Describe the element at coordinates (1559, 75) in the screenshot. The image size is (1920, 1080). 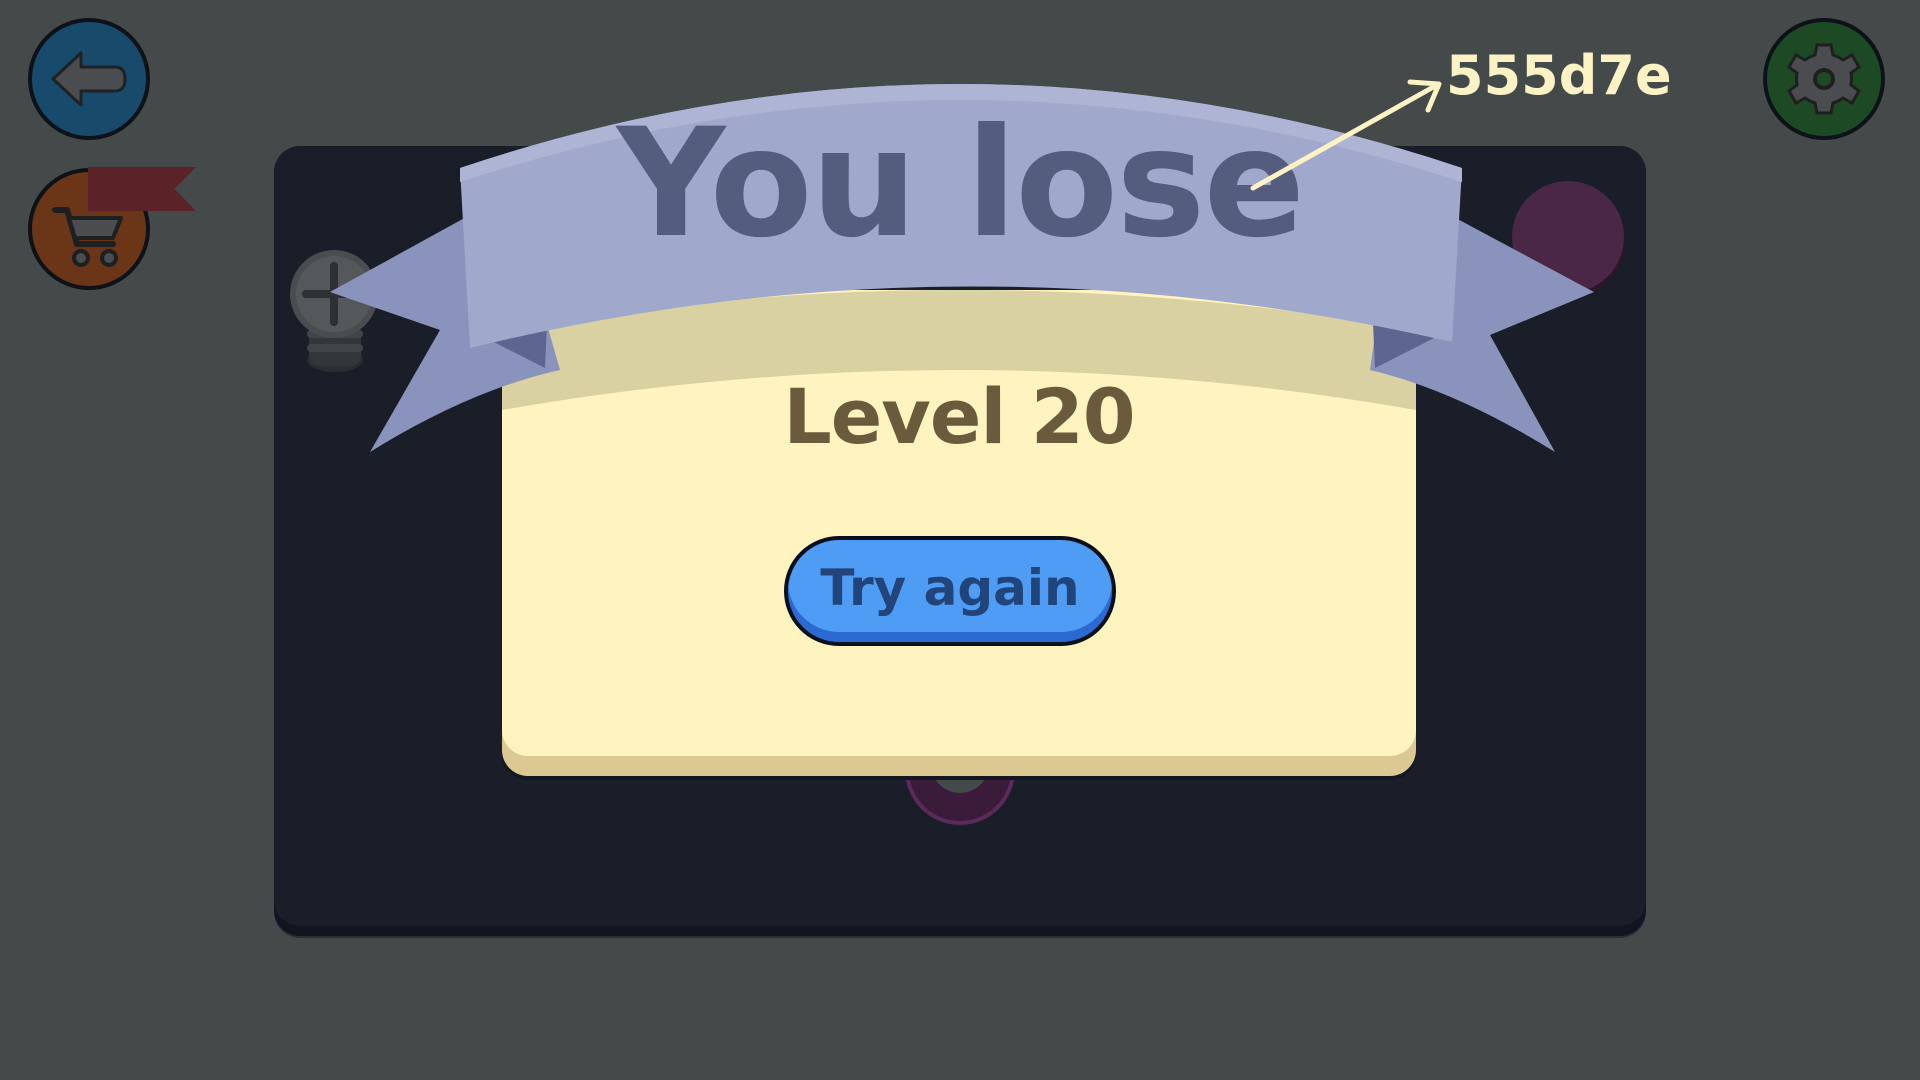
I see `color-code-label: 555d7e` at that location.